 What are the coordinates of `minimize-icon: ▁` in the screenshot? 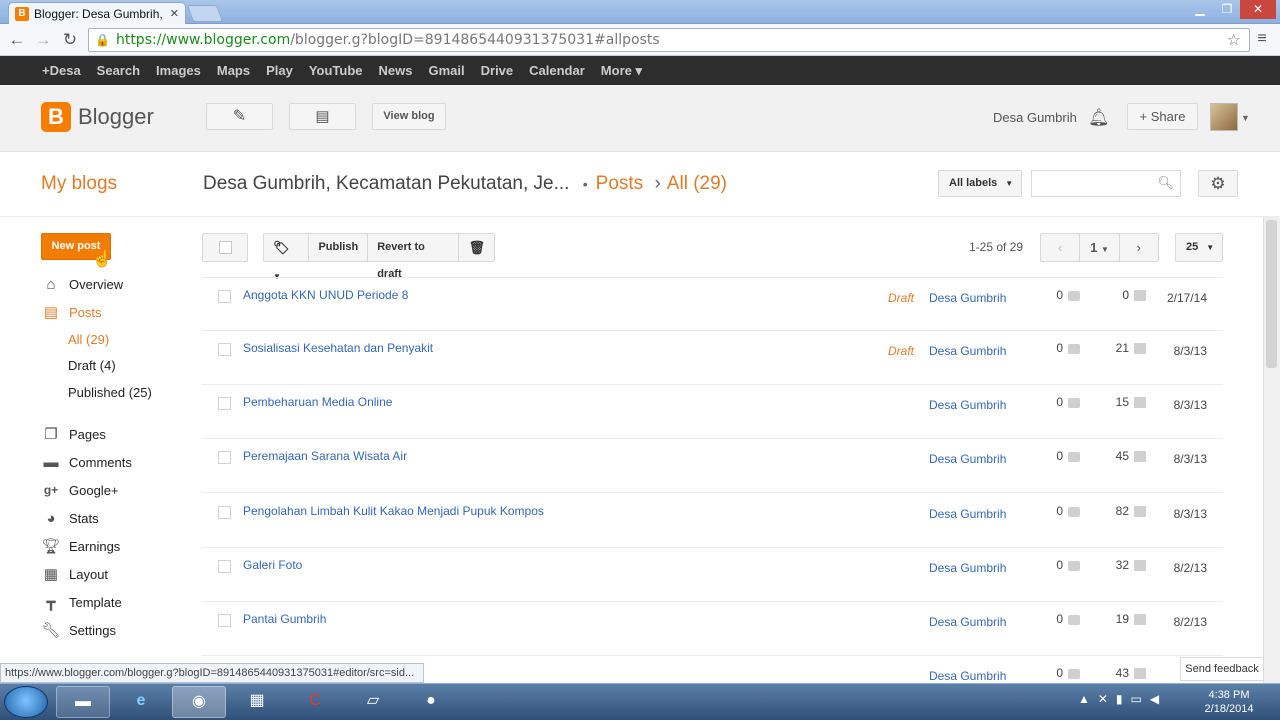 It's located at (1200, 9).